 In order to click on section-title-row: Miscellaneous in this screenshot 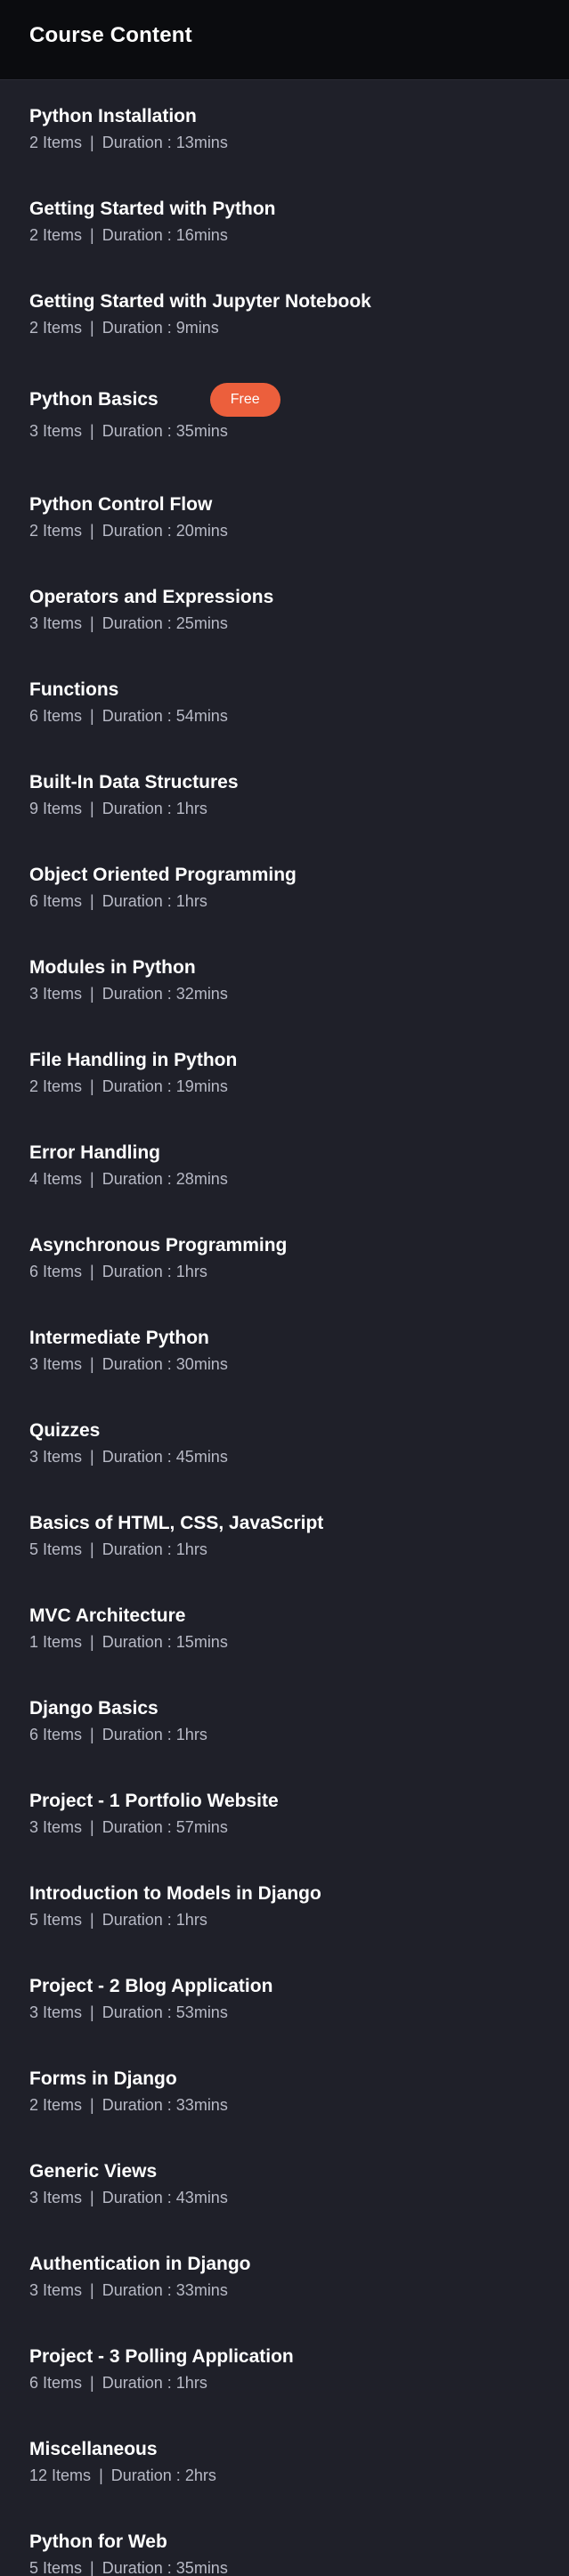, I will do `click(284, 2449)`.